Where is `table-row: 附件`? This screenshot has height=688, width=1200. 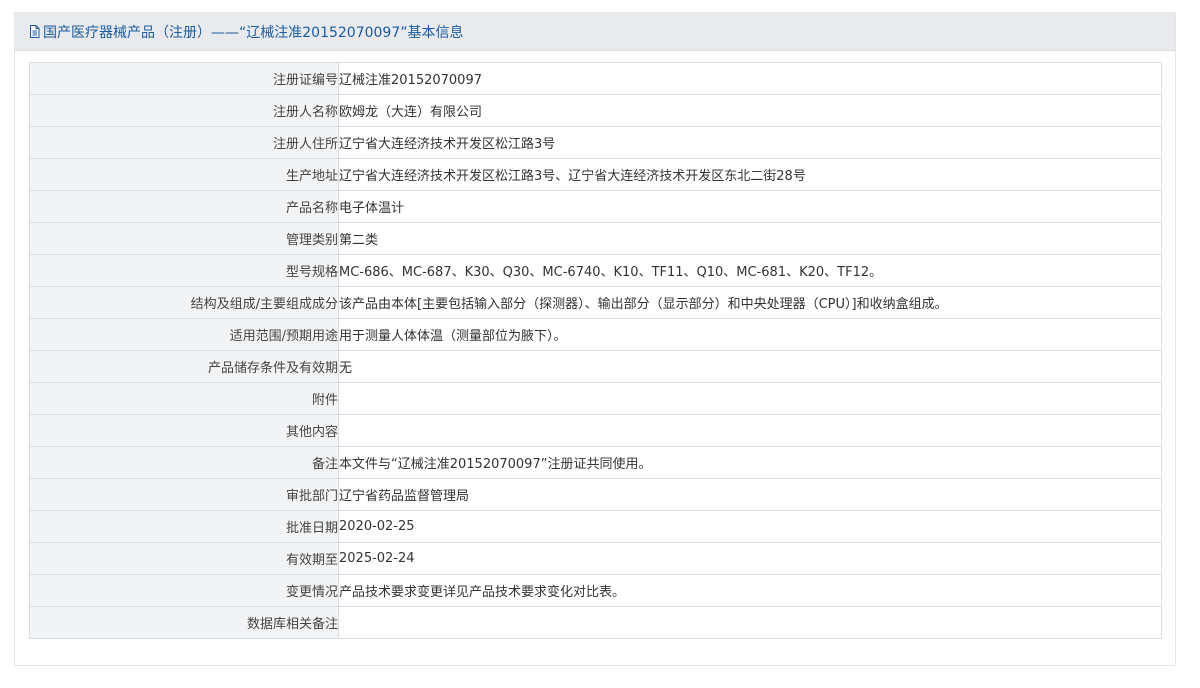 table-row: 附件 is located at coordinates (595, 398).